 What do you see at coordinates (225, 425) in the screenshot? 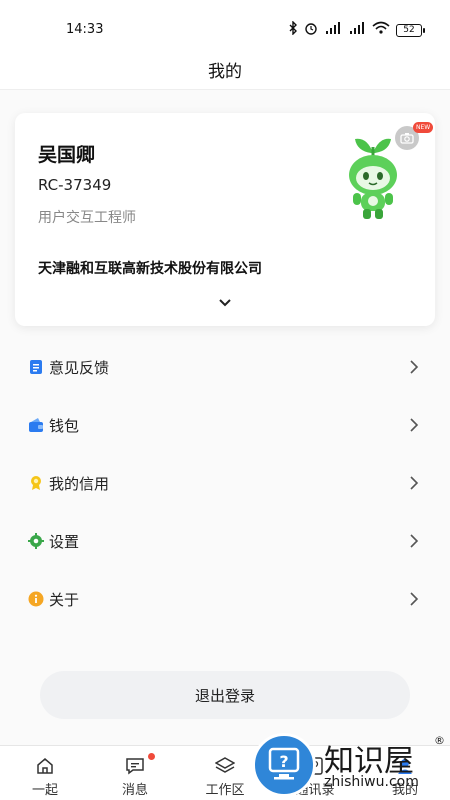
I see `menu-item-wallet: 钱包` at bounding box center [225, 425].